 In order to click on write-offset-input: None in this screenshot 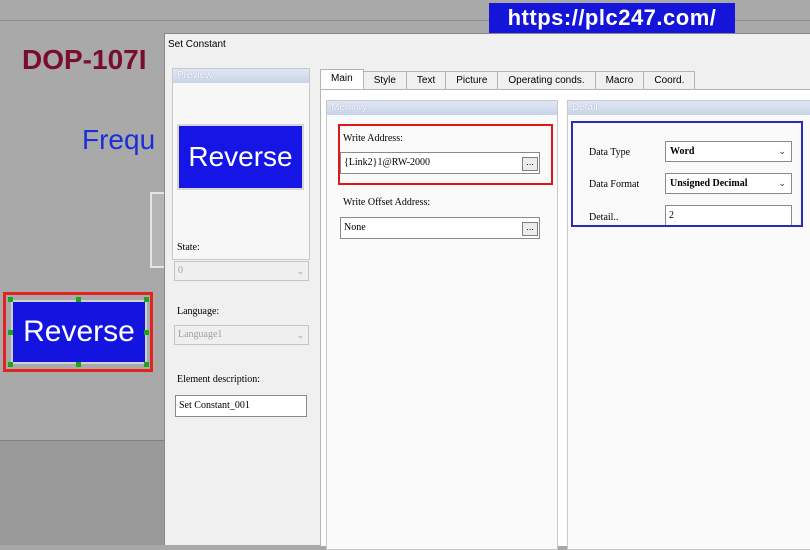, I will do `click(440, 228)`.